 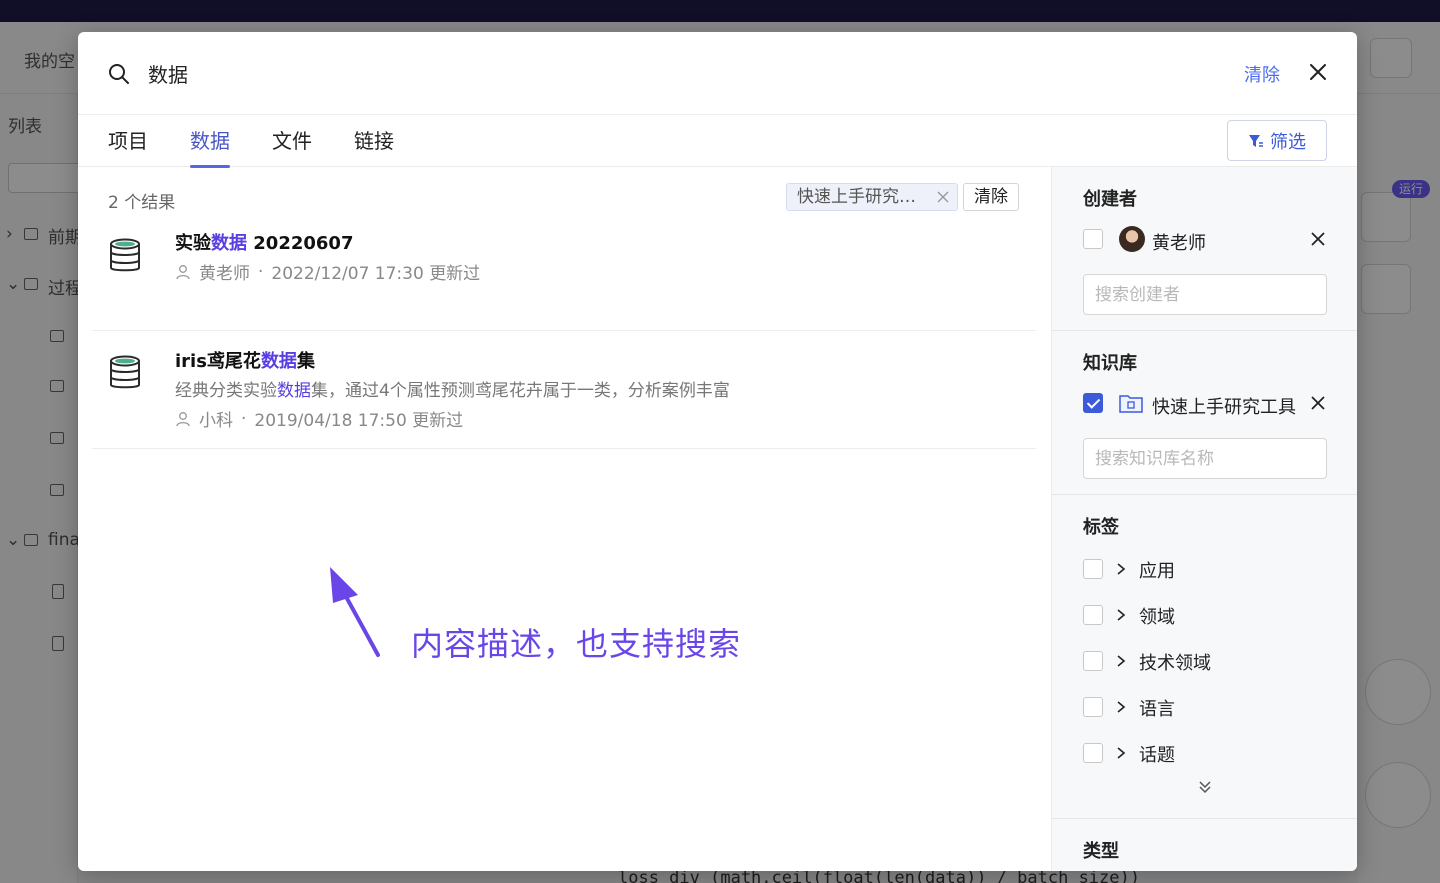 I want to click on tab-links: 链接, so click(x=374, y=146).